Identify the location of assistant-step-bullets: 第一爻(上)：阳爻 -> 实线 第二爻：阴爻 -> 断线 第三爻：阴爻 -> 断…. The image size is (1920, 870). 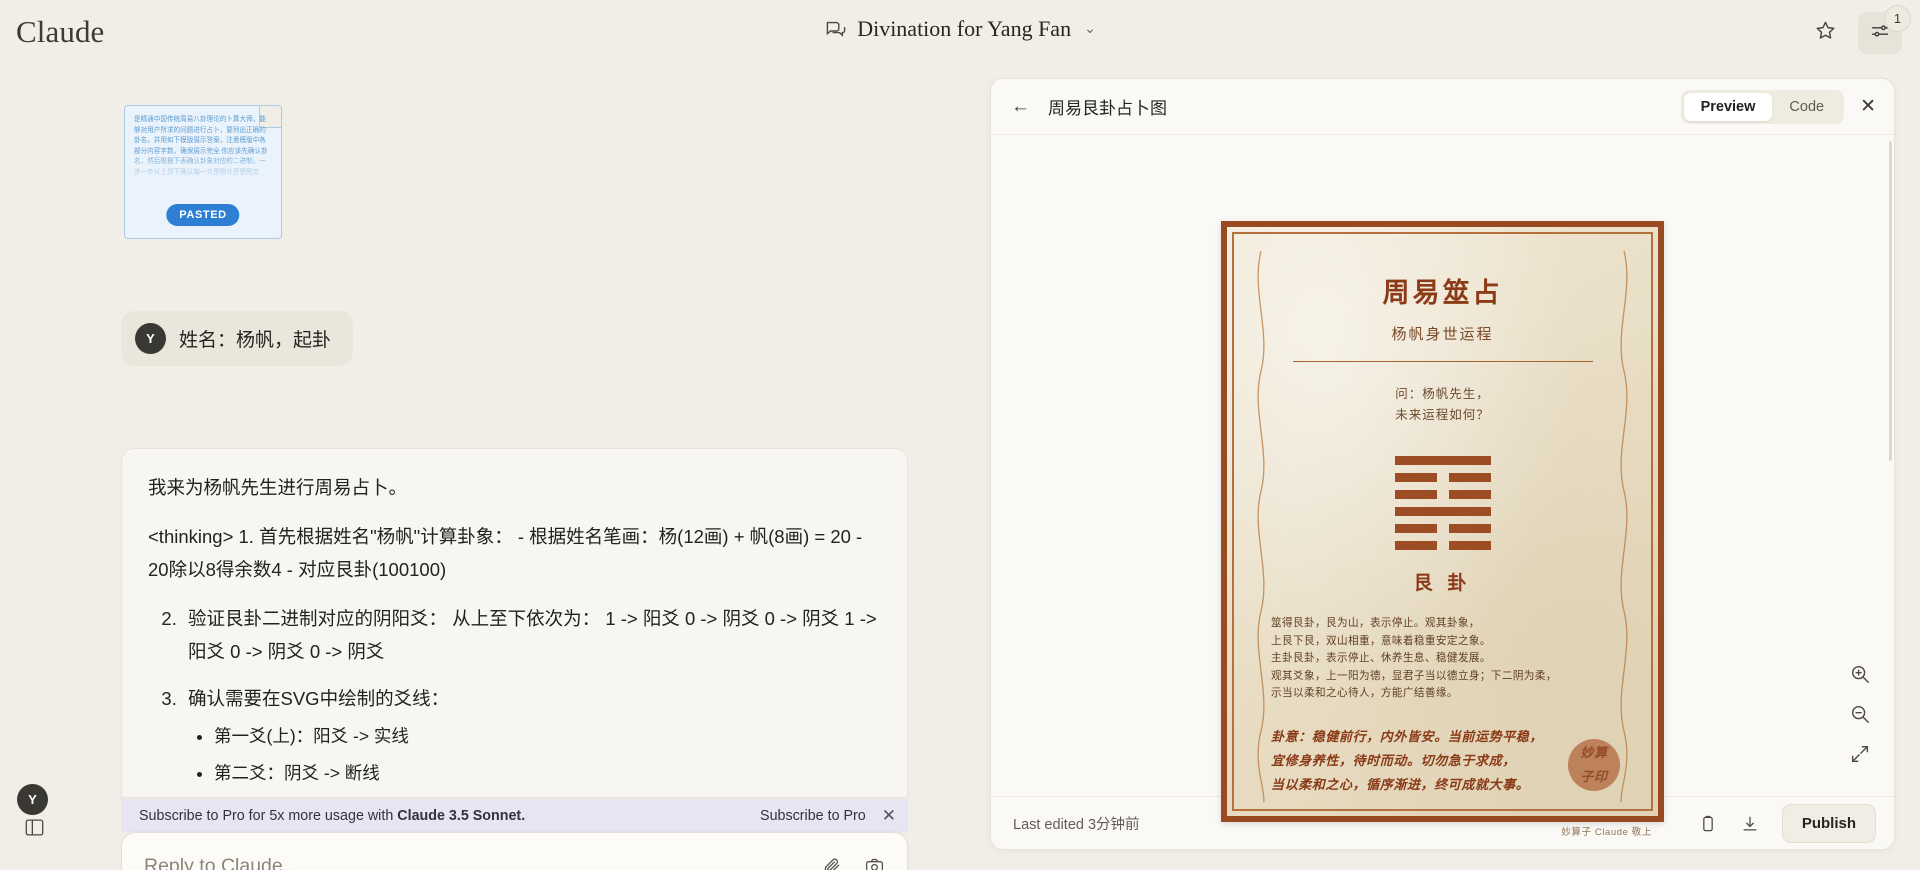
(547, 759).